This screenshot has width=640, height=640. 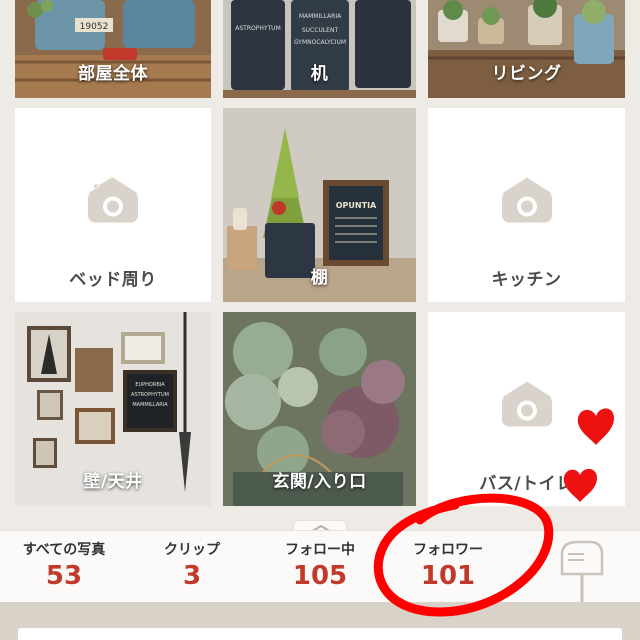 I want to click on bottom-card, so click(x=320, y=634).